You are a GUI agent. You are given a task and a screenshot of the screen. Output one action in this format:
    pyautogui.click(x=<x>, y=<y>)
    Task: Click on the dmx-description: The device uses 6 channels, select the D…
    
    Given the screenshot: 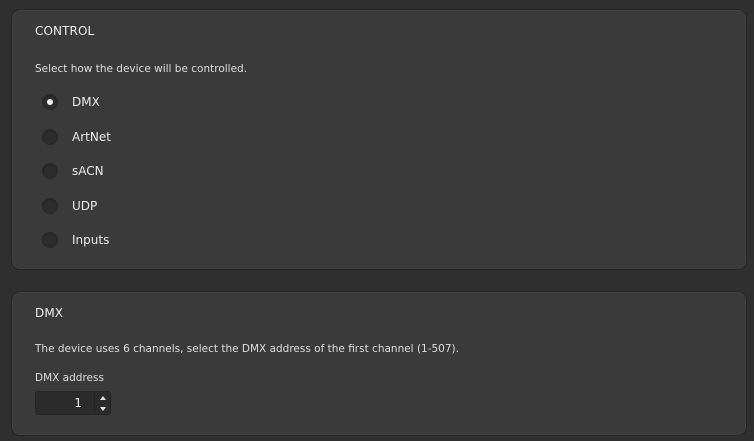 What is the action you would take?
    pyautogui.click(x=247, y=349)
    